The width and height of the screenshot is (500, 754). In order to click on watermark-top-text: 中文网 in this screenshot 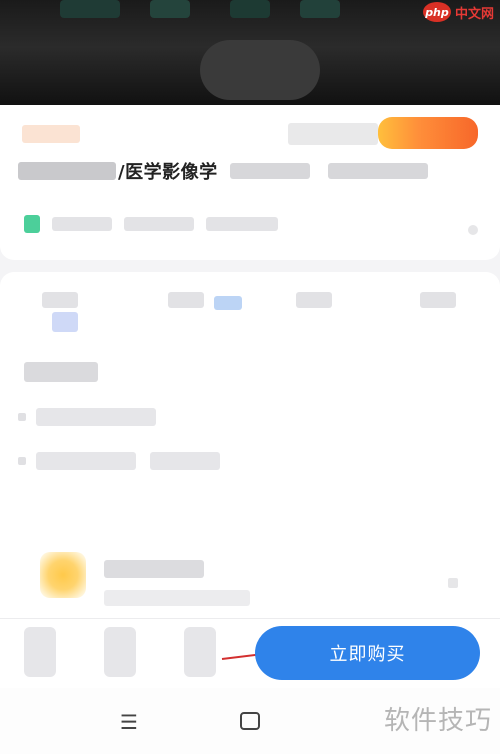, I will do `click(474, 14)`.